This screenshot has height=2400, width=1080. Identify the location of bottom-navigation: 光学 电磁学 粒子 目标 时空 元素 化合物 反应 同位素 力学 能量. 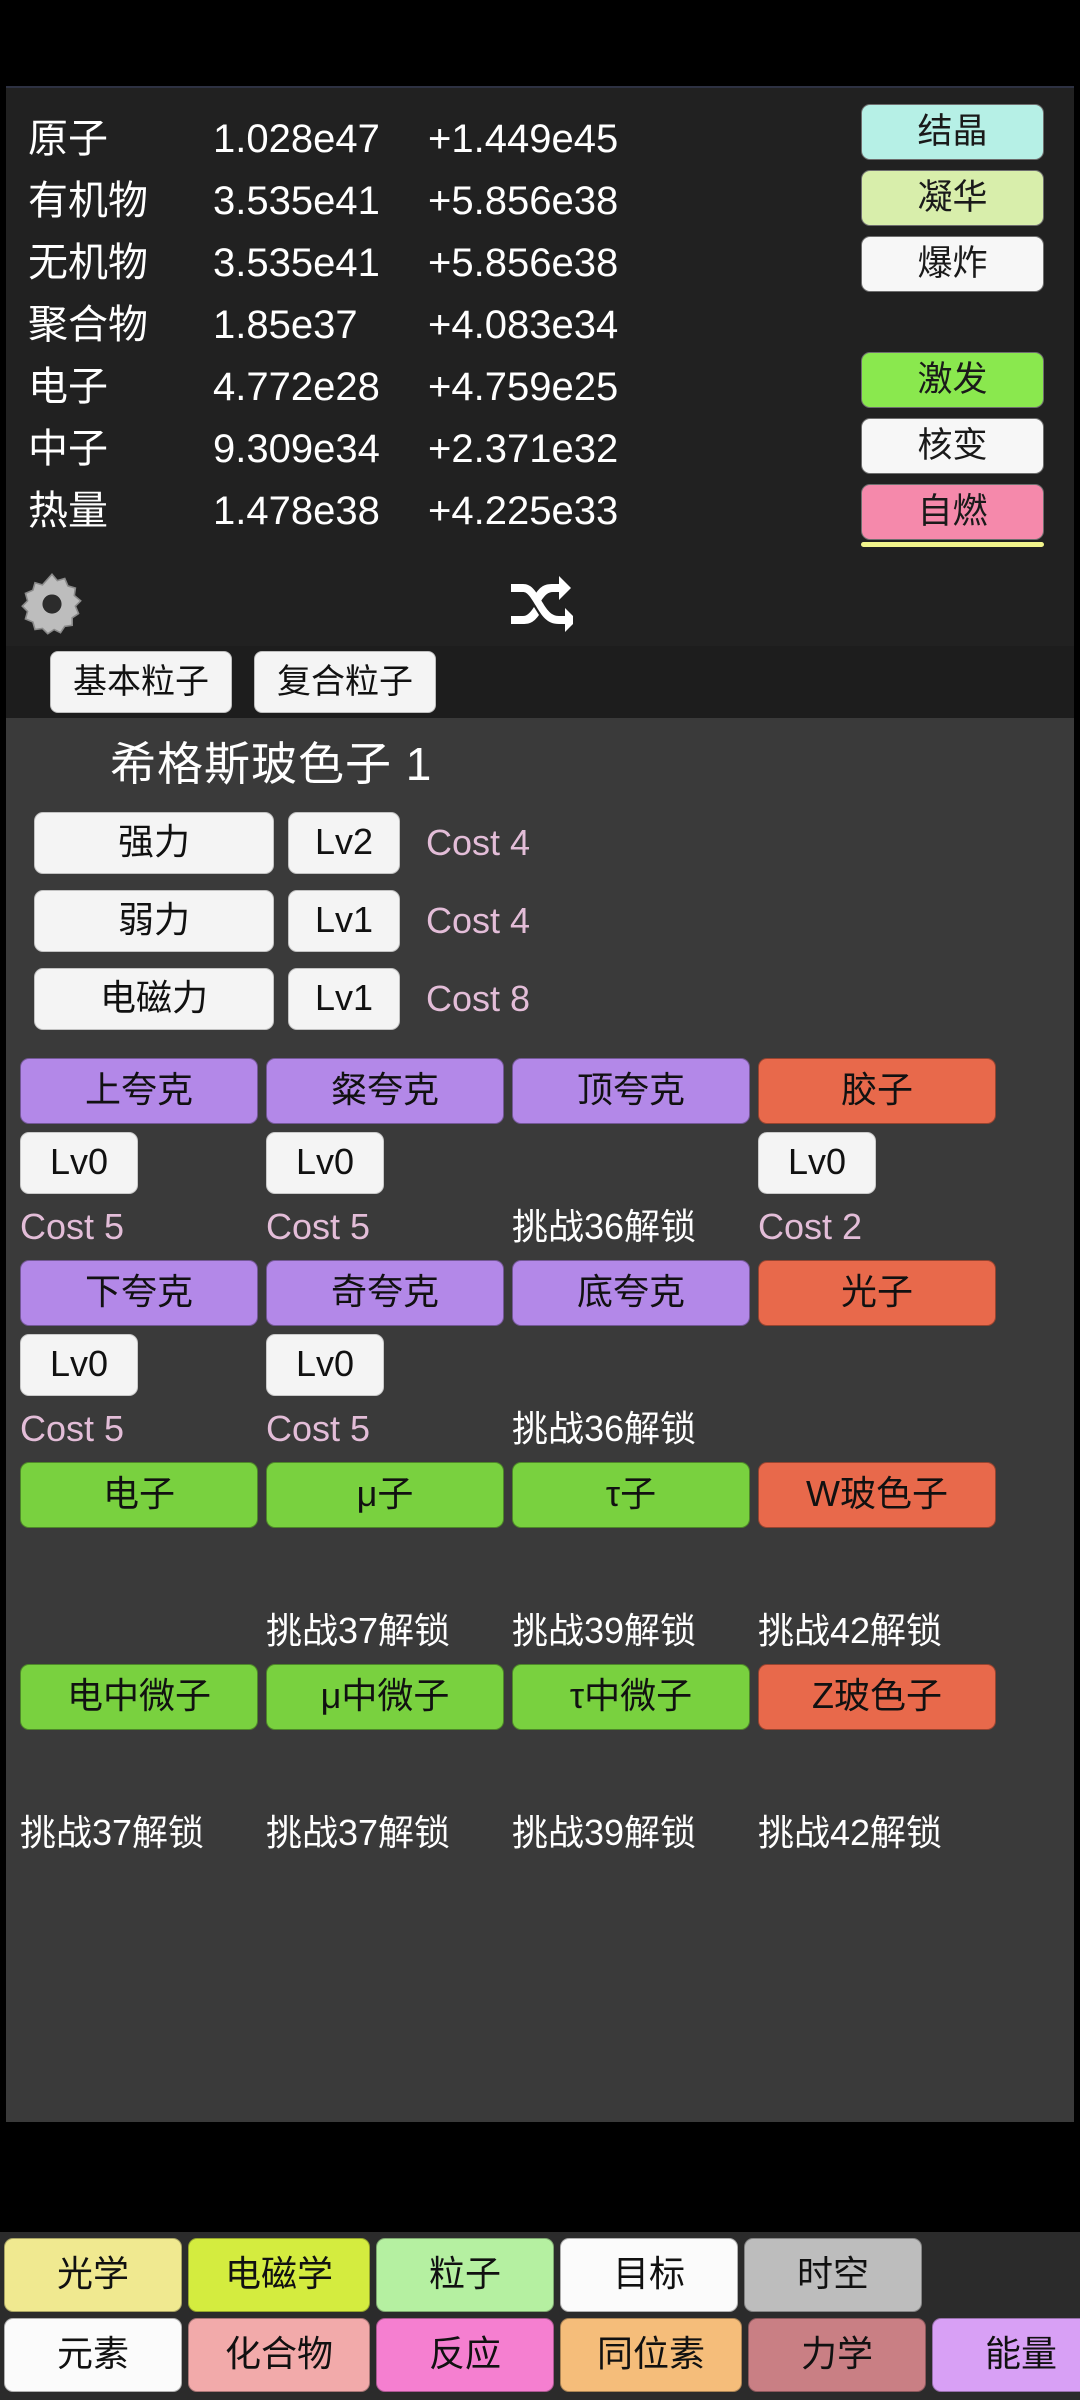
(540, 2316).